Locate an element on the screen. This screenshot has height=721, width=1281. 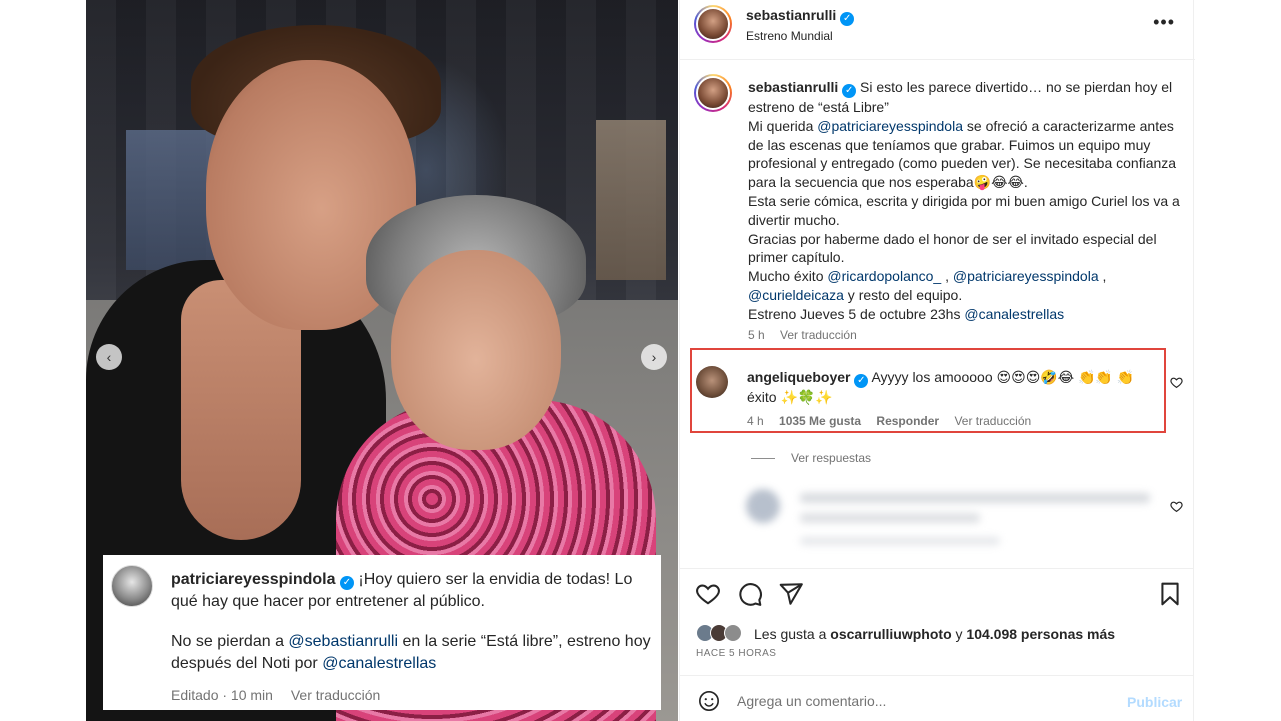
overlay-avatar is located at coordinates (132, 586).